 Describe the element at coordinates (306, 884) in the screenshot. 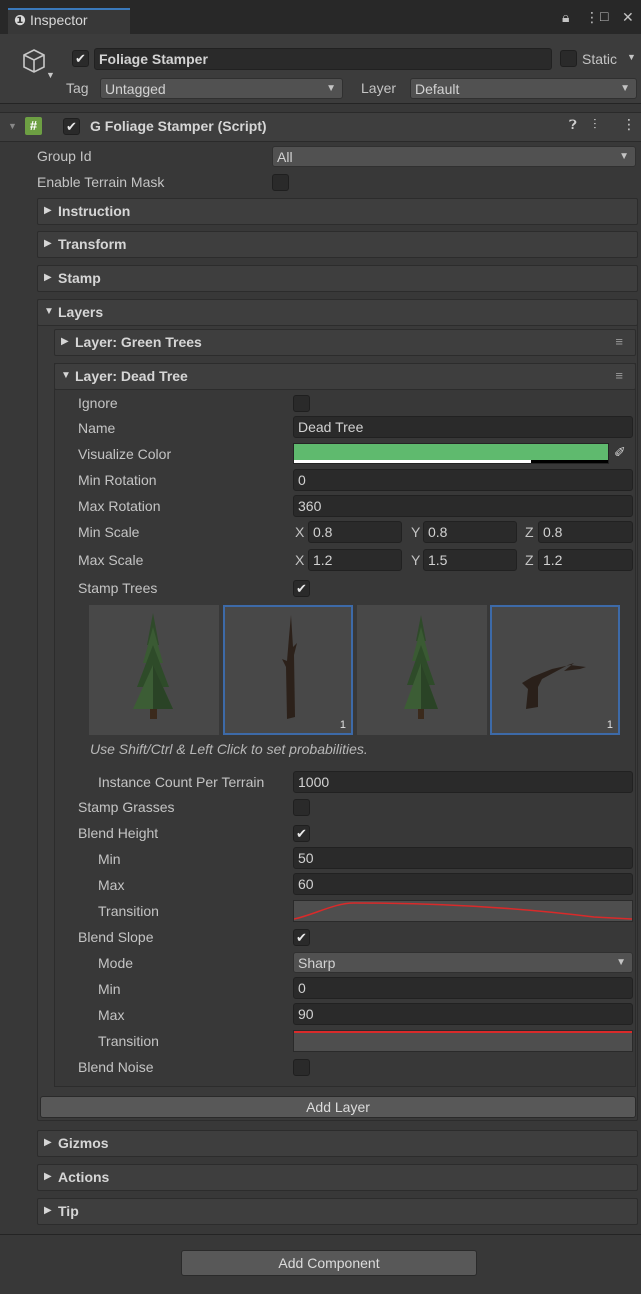

I see `blend-height-max-value: 60` at that location.